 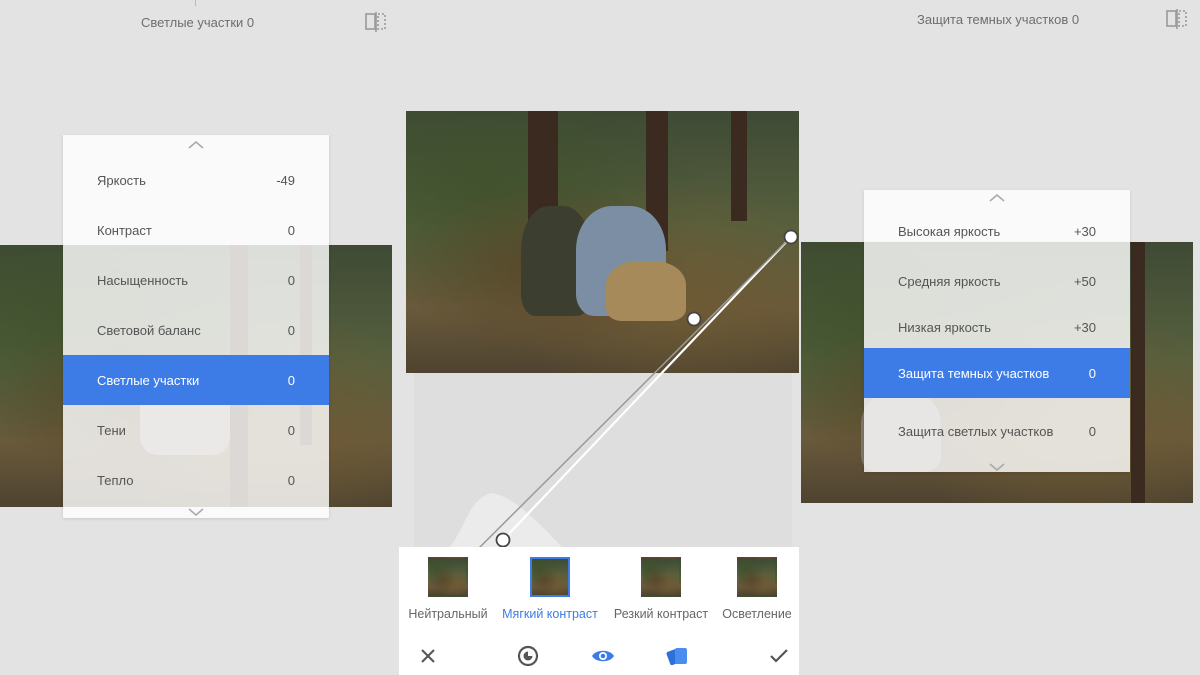 What do you see at coordinates (195, 3) in the screenshot?
I see `top-divider-tick` at bounding box center [195, 3].